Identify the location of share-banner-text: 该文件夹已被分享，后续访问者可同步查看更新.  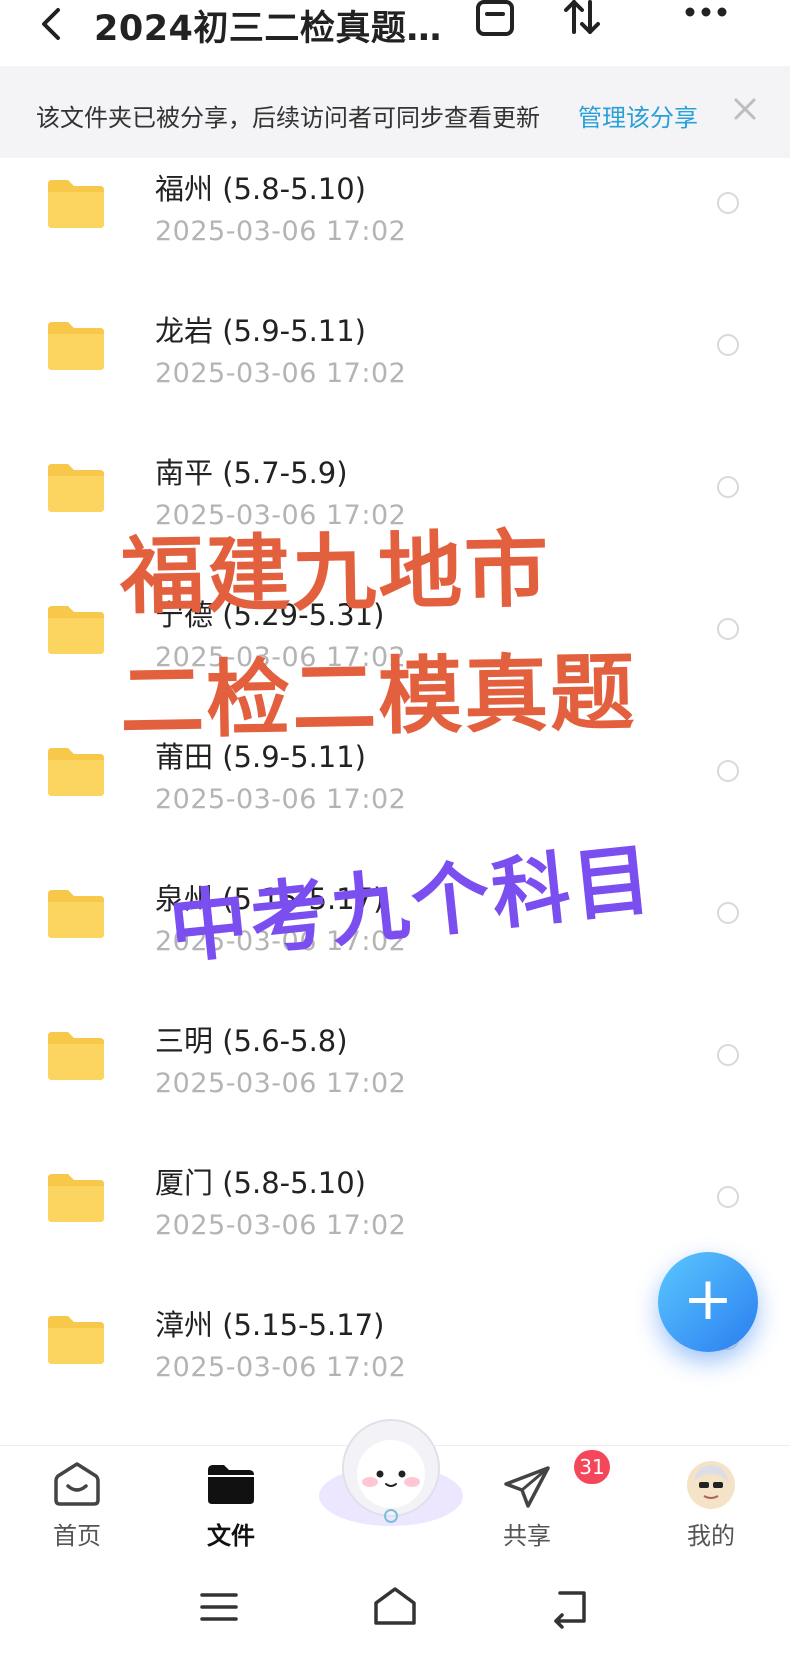
(288, 118).